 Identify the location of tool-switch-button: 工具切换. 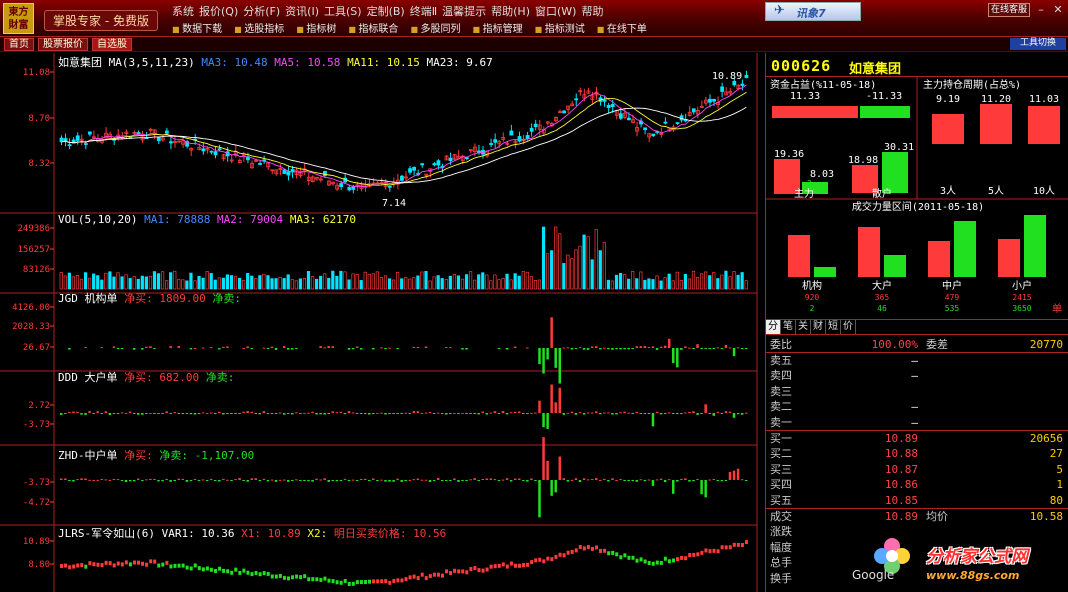
(1038, 44).